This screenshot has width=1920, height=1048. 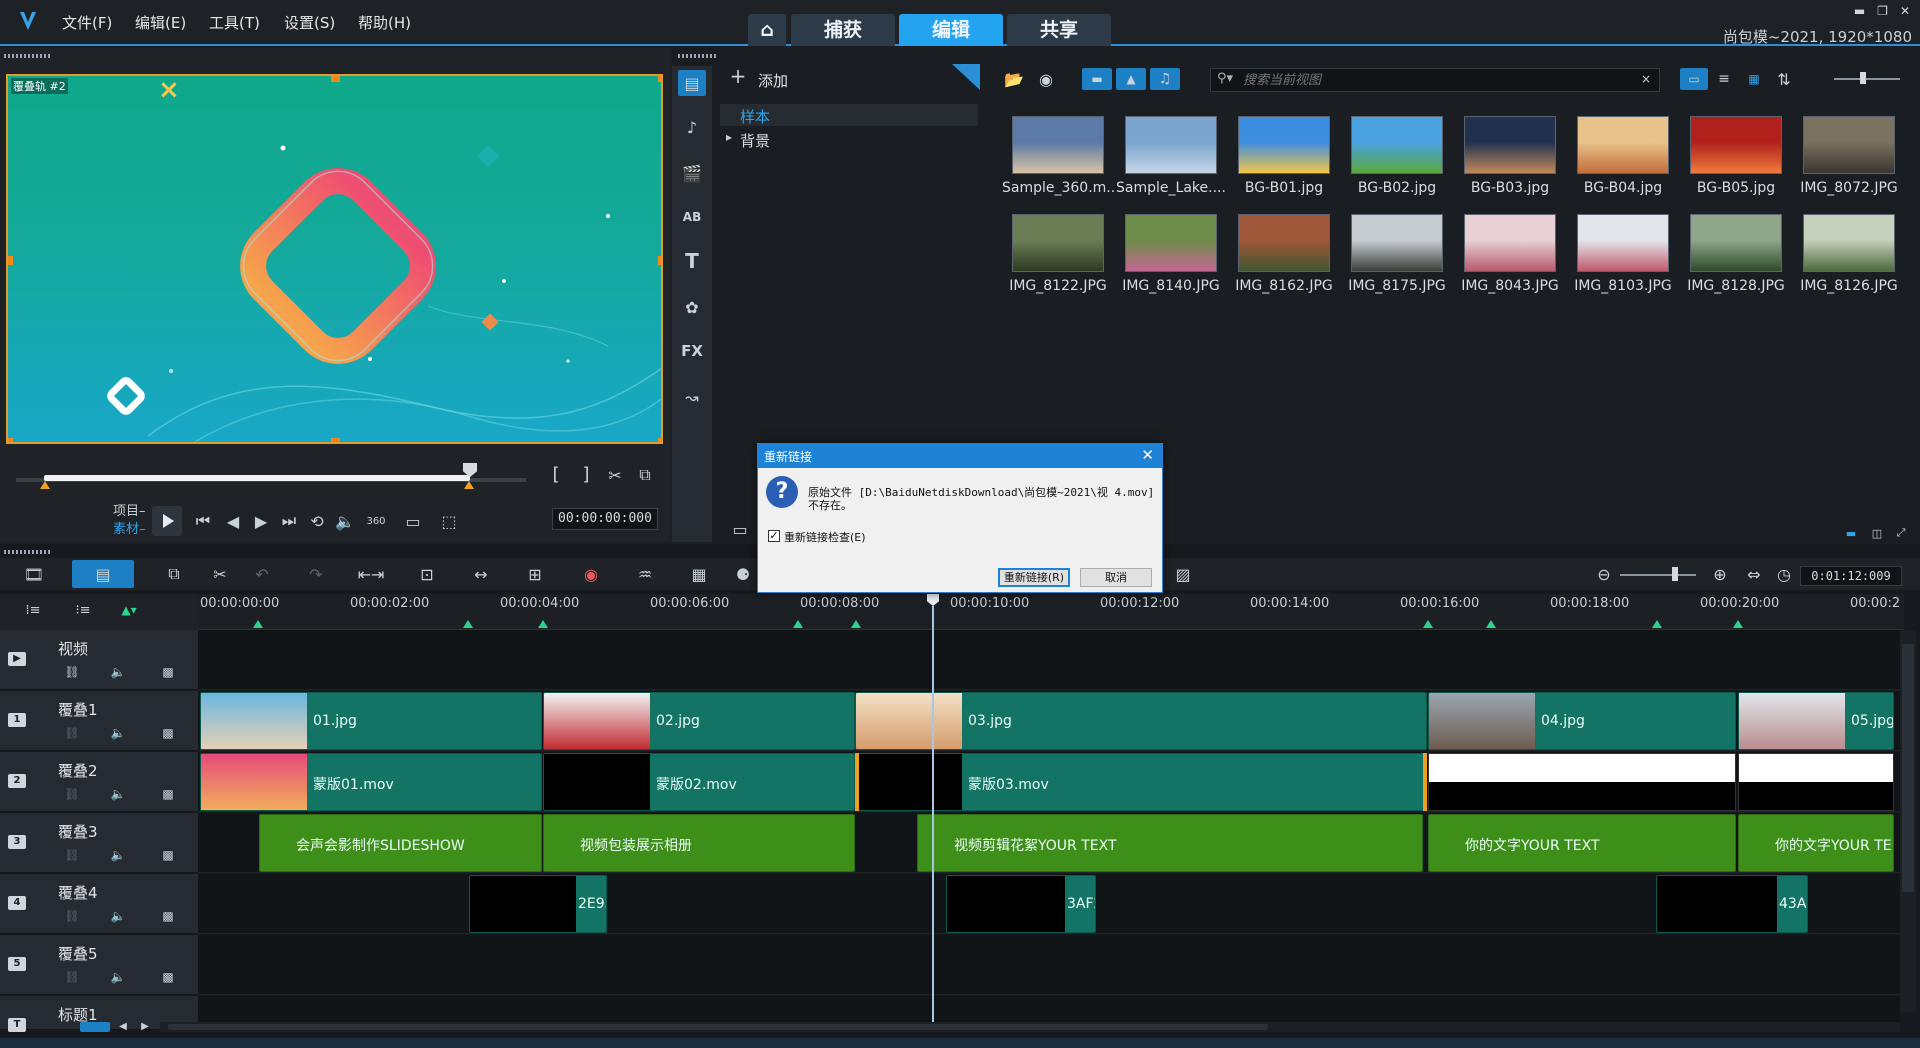 I want to click on media-item: BG-B05.jpg, so click(x=1736, y=160).